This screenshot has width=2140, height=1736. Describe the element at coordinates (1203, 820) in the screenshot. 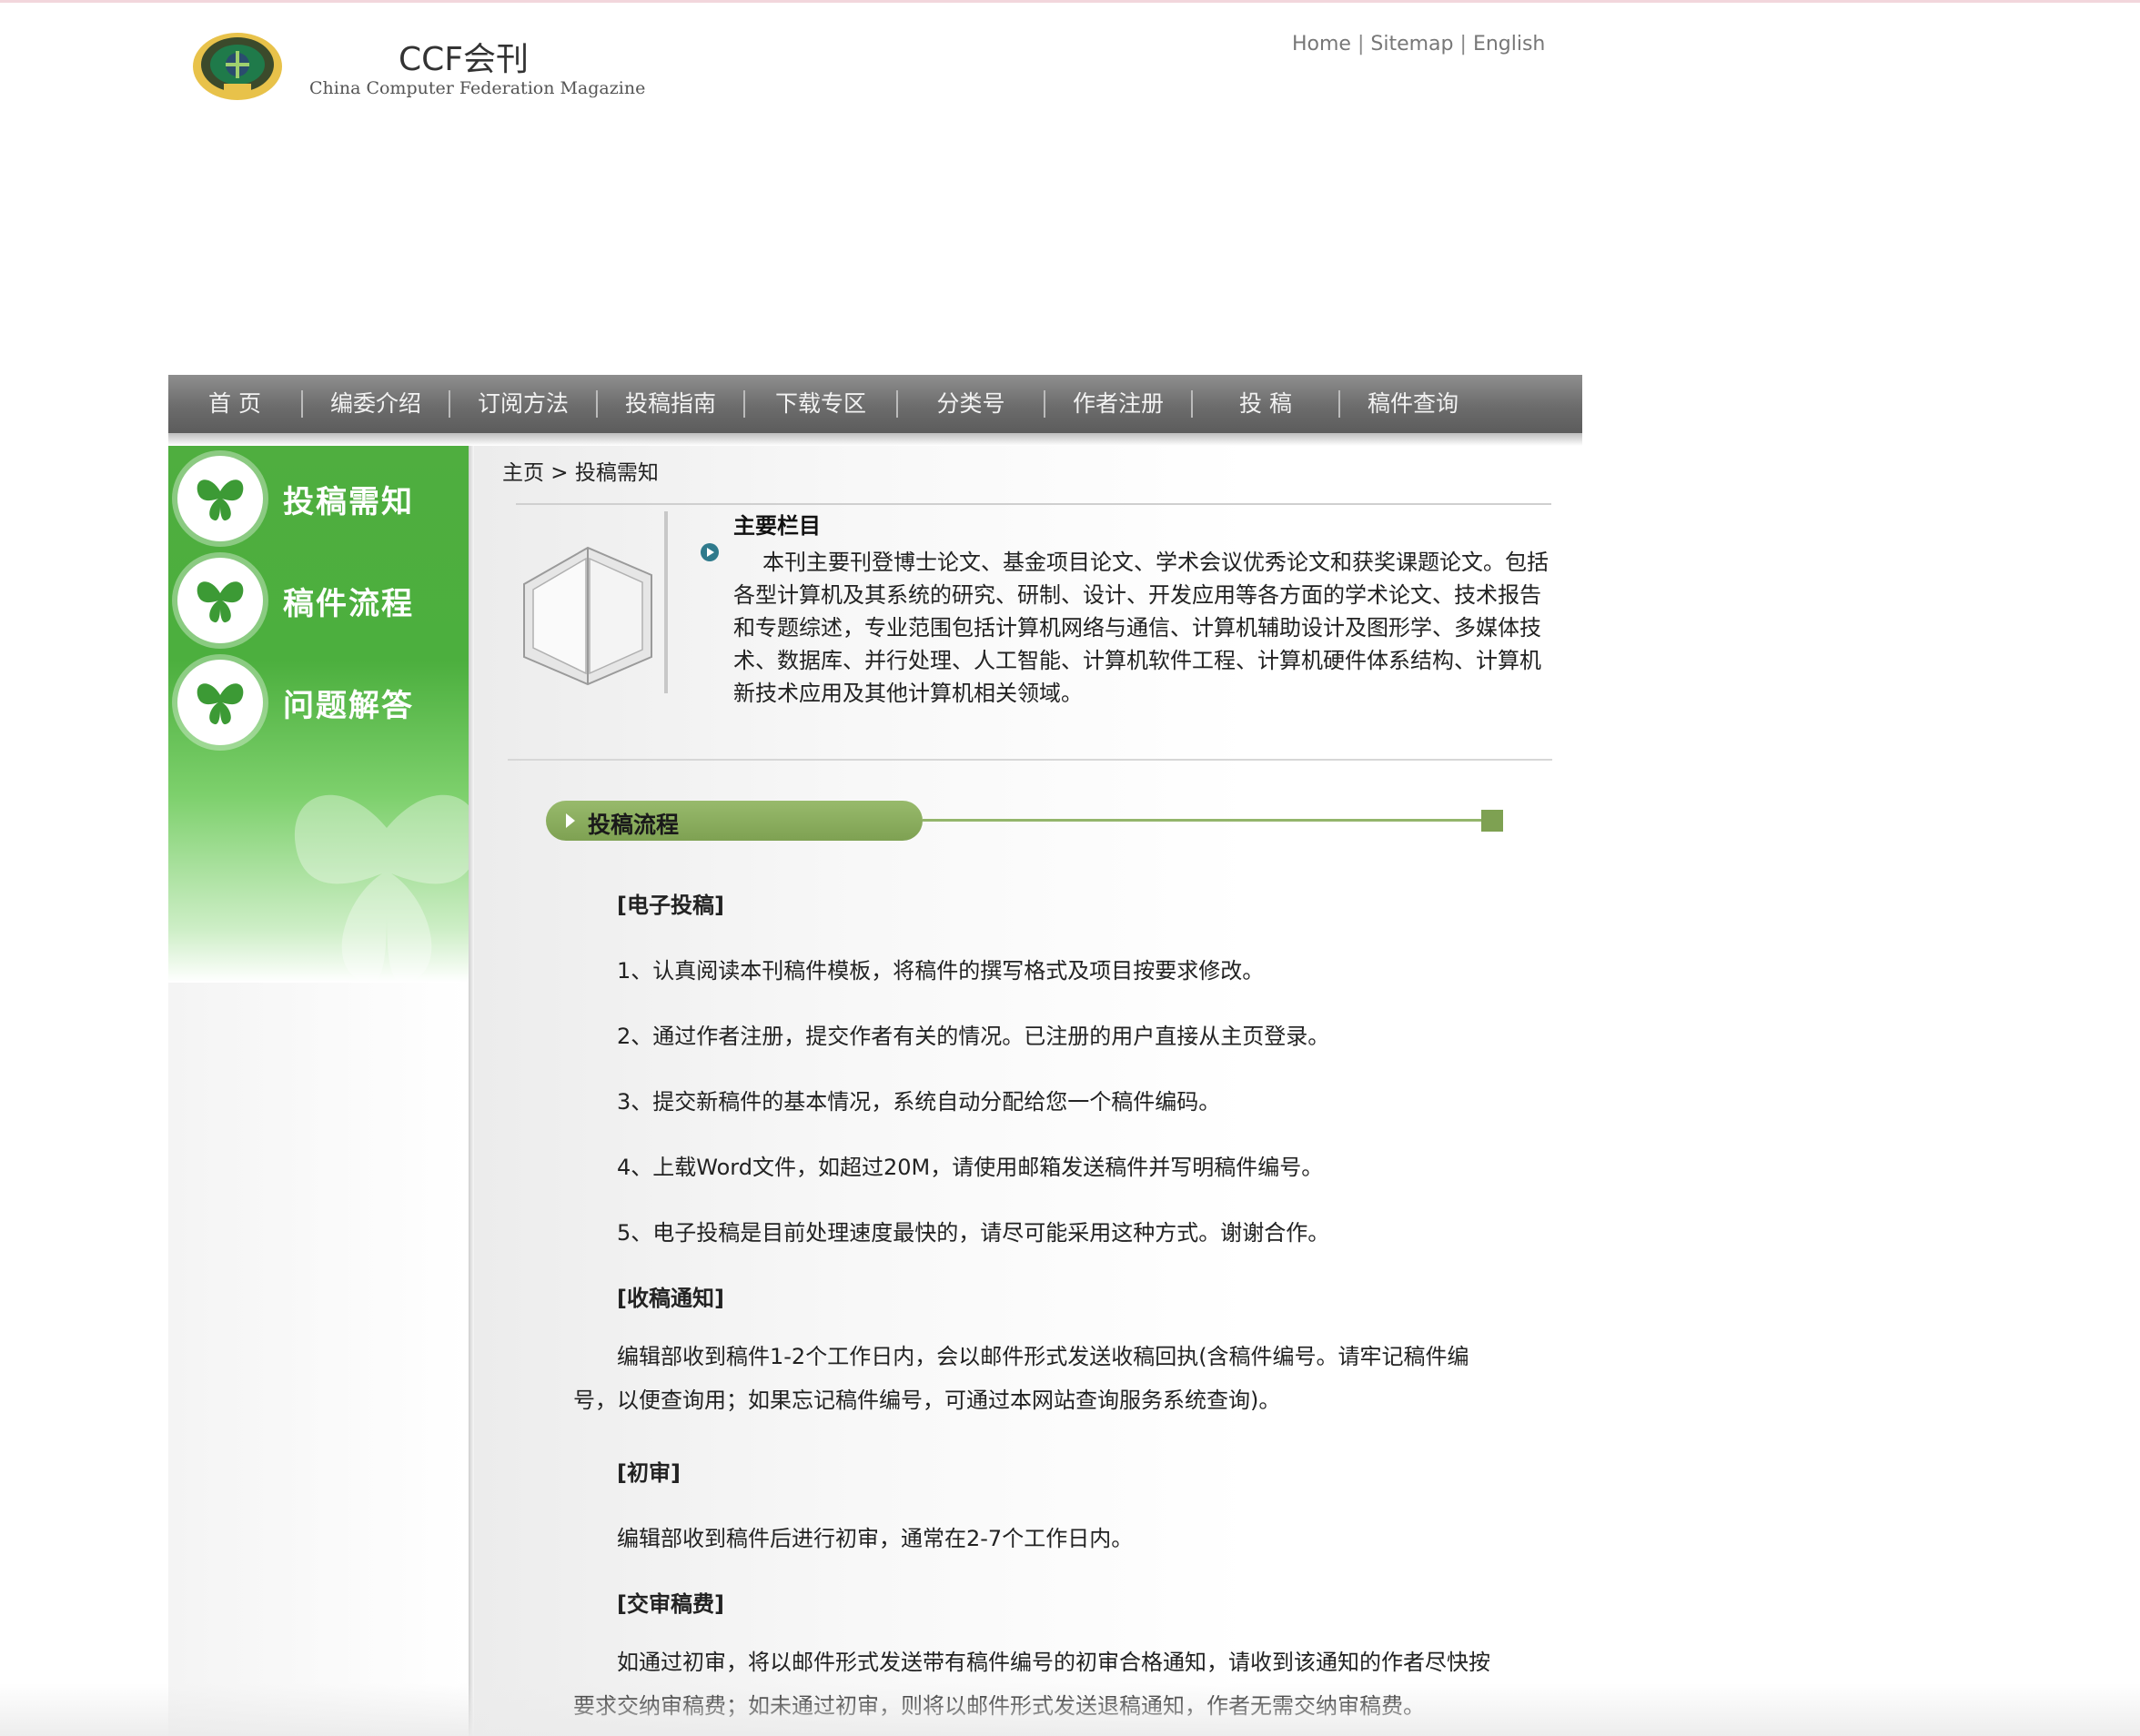

I see `process-header-line` at that location.